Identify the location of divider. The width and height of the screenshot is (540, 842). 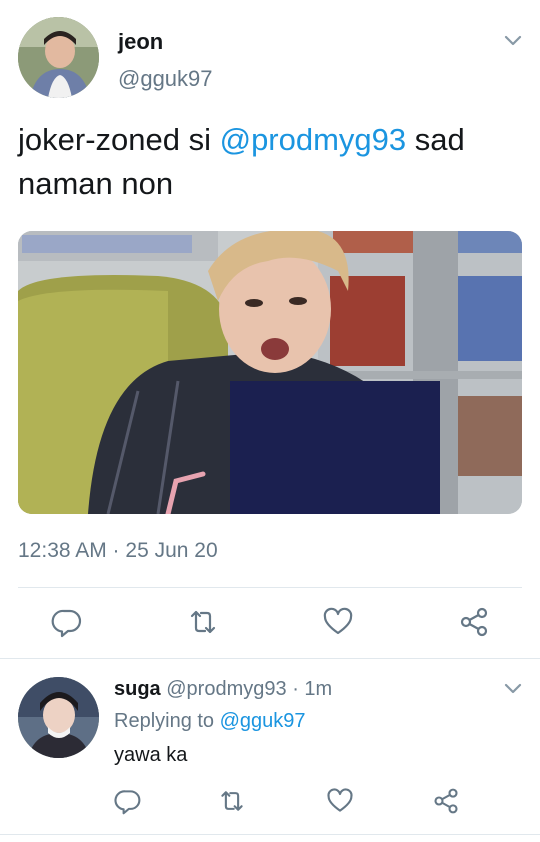
(270, 587).